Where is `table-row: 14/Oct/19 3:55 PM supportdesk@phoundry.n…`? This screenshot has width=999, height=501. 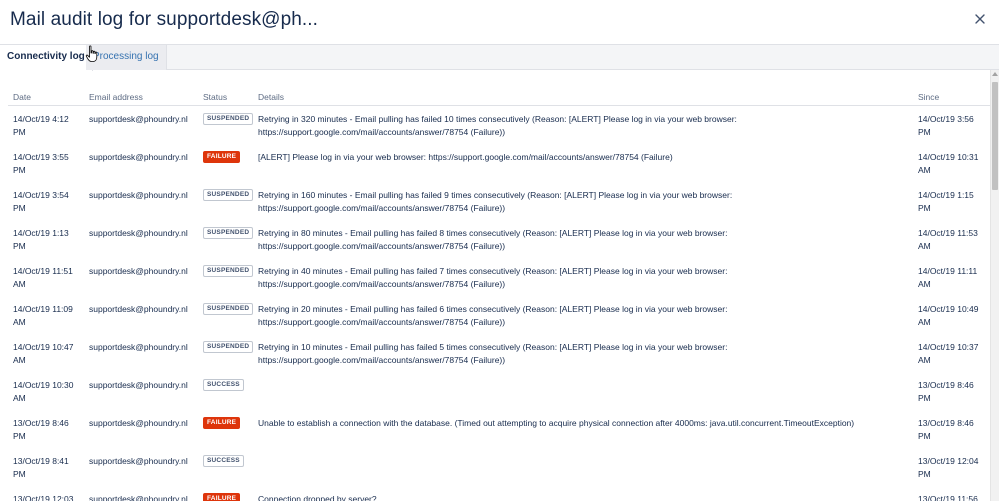
table-row: 14/Oct/19 3:55 PM supportdesk@phoundry.n… is located at coordinates (499, 163).